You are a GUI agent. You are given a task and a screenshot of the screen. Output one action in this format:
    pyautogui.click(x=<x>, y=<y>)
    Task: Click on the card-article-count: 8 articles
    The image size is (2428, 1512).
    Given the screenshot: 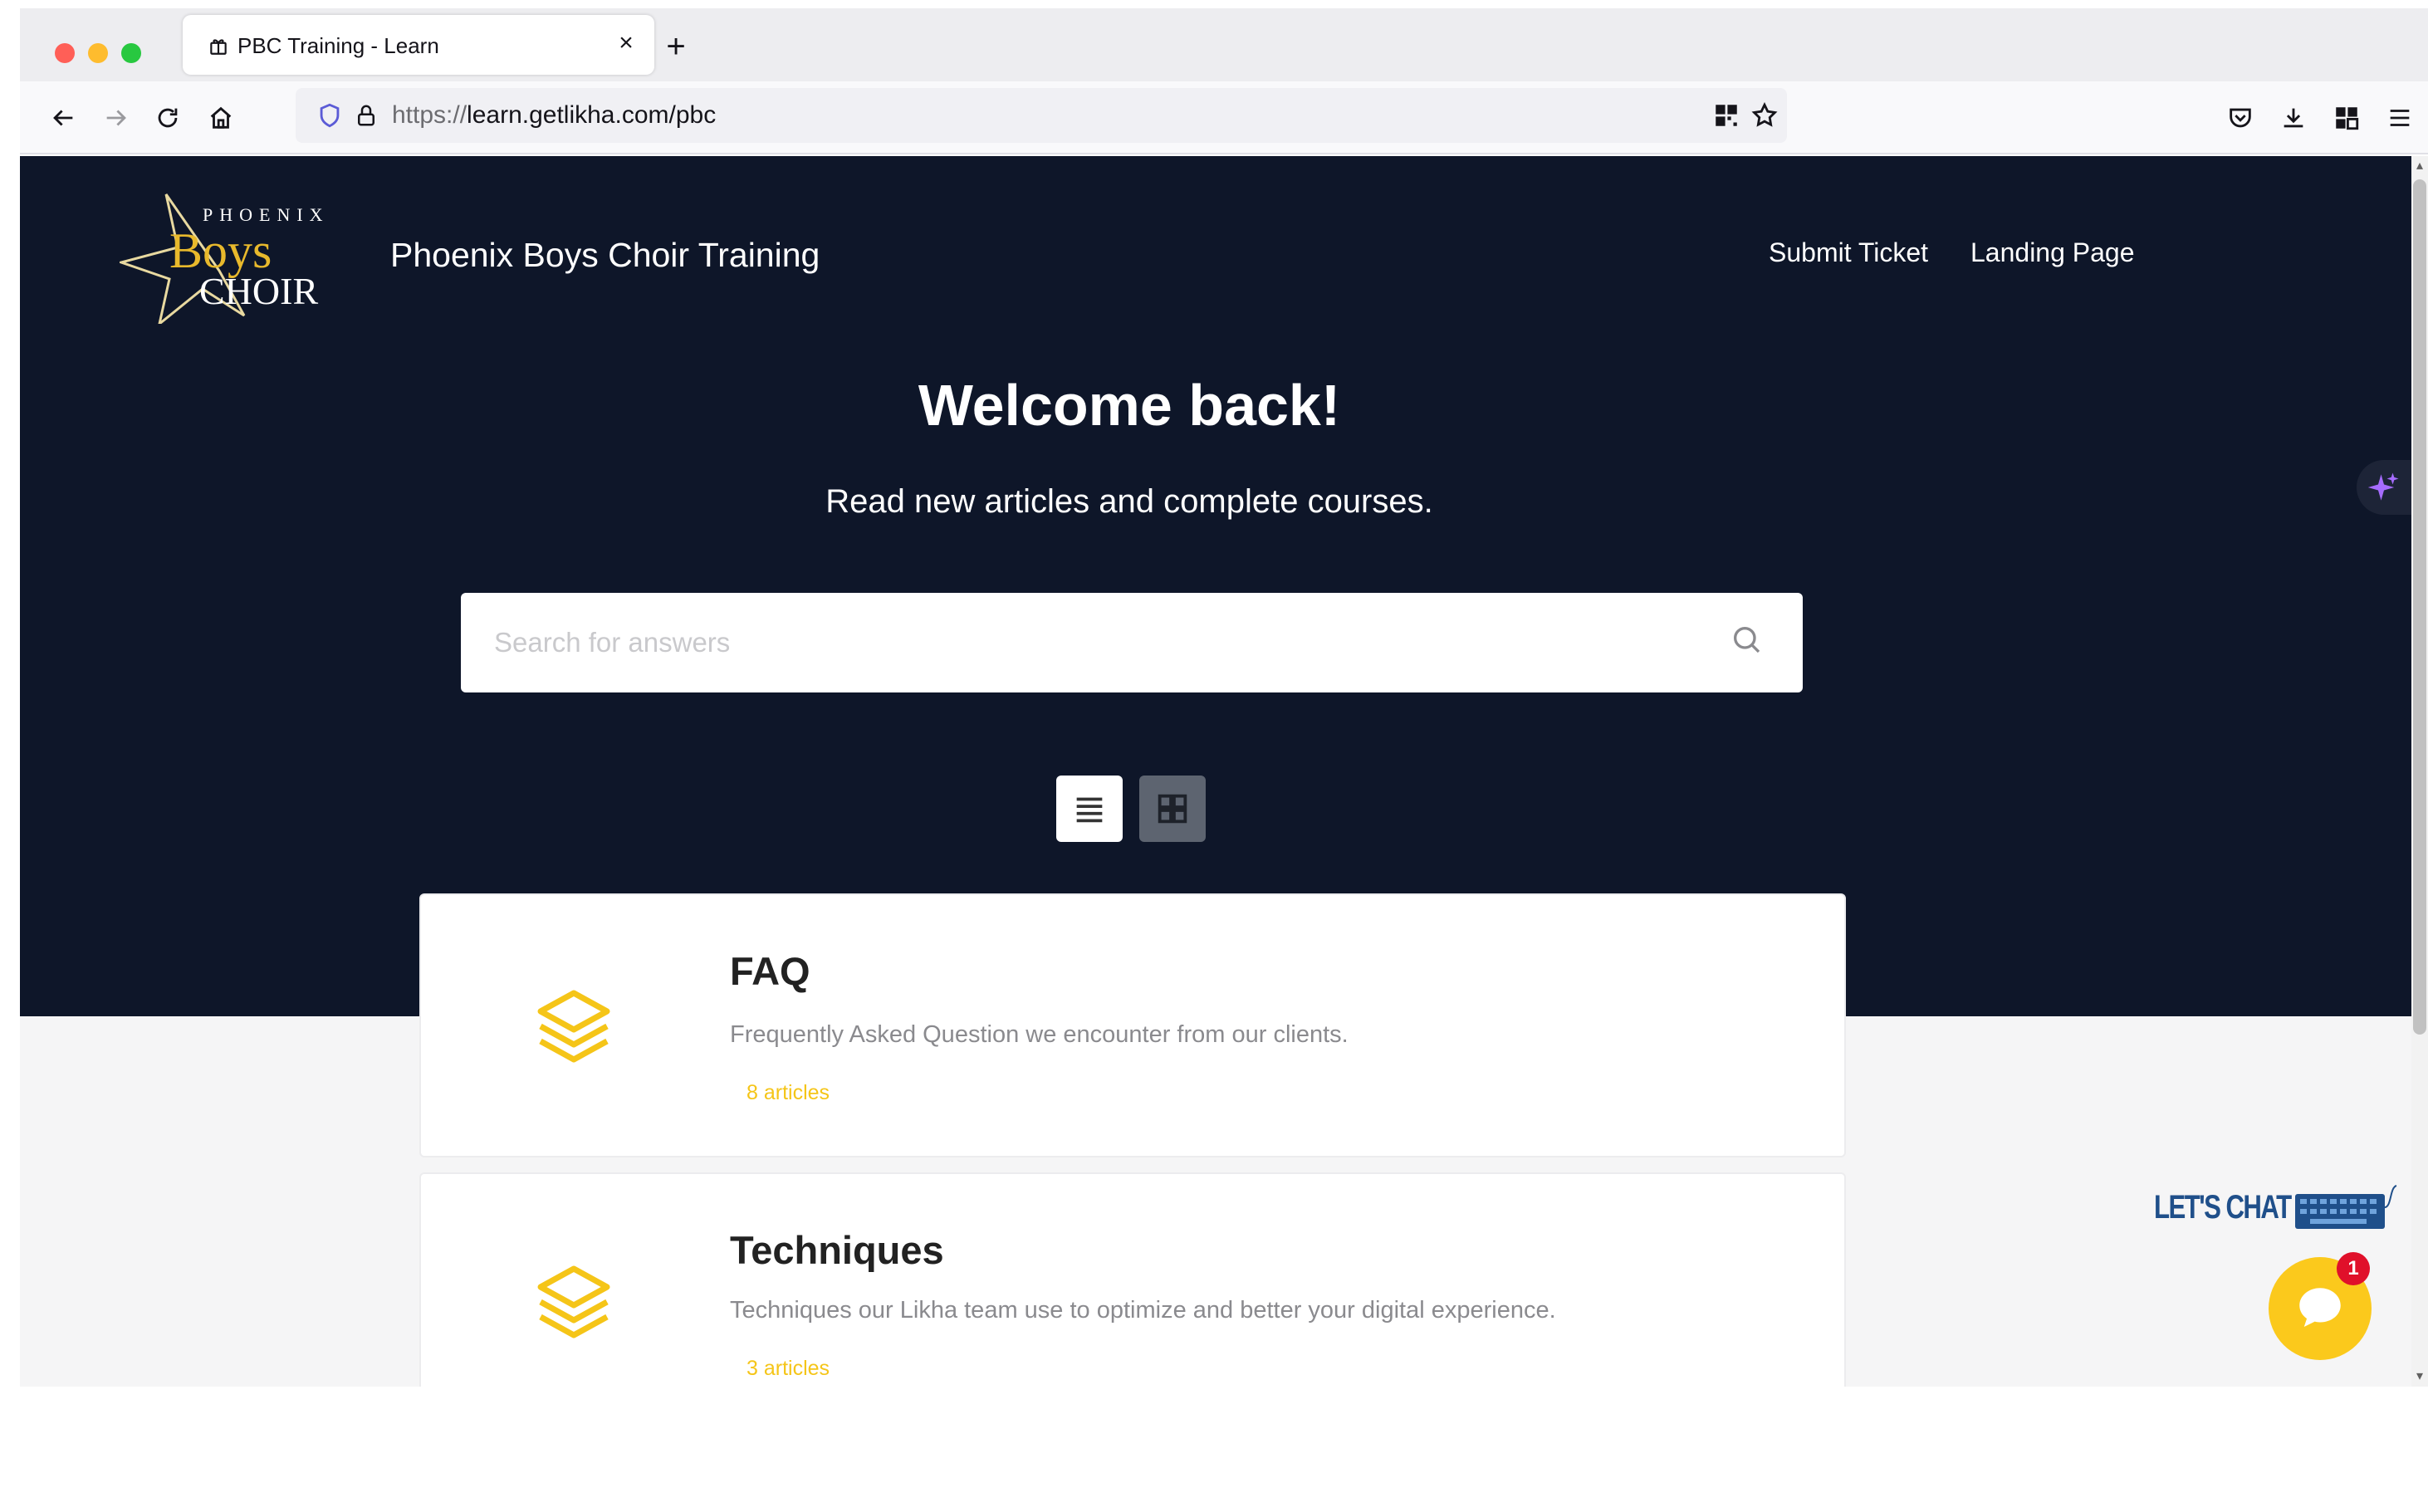 What is the action you would take?
    pyautogui.click(x=788, y=1092)
    